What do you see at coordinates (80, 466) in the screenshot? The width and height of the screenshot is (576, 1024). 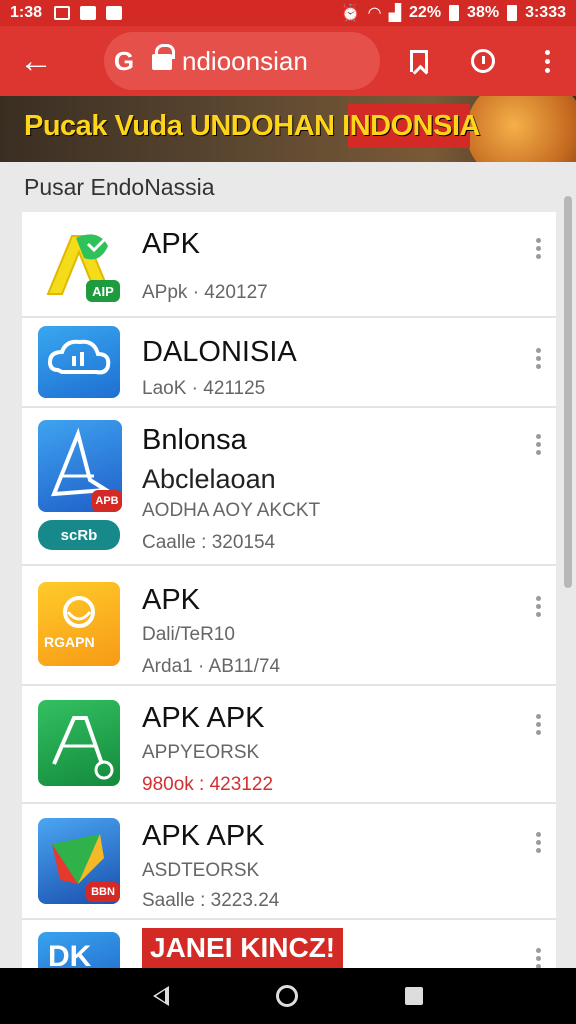 I see `app-icon: APB` at bounding box center [80, 466].